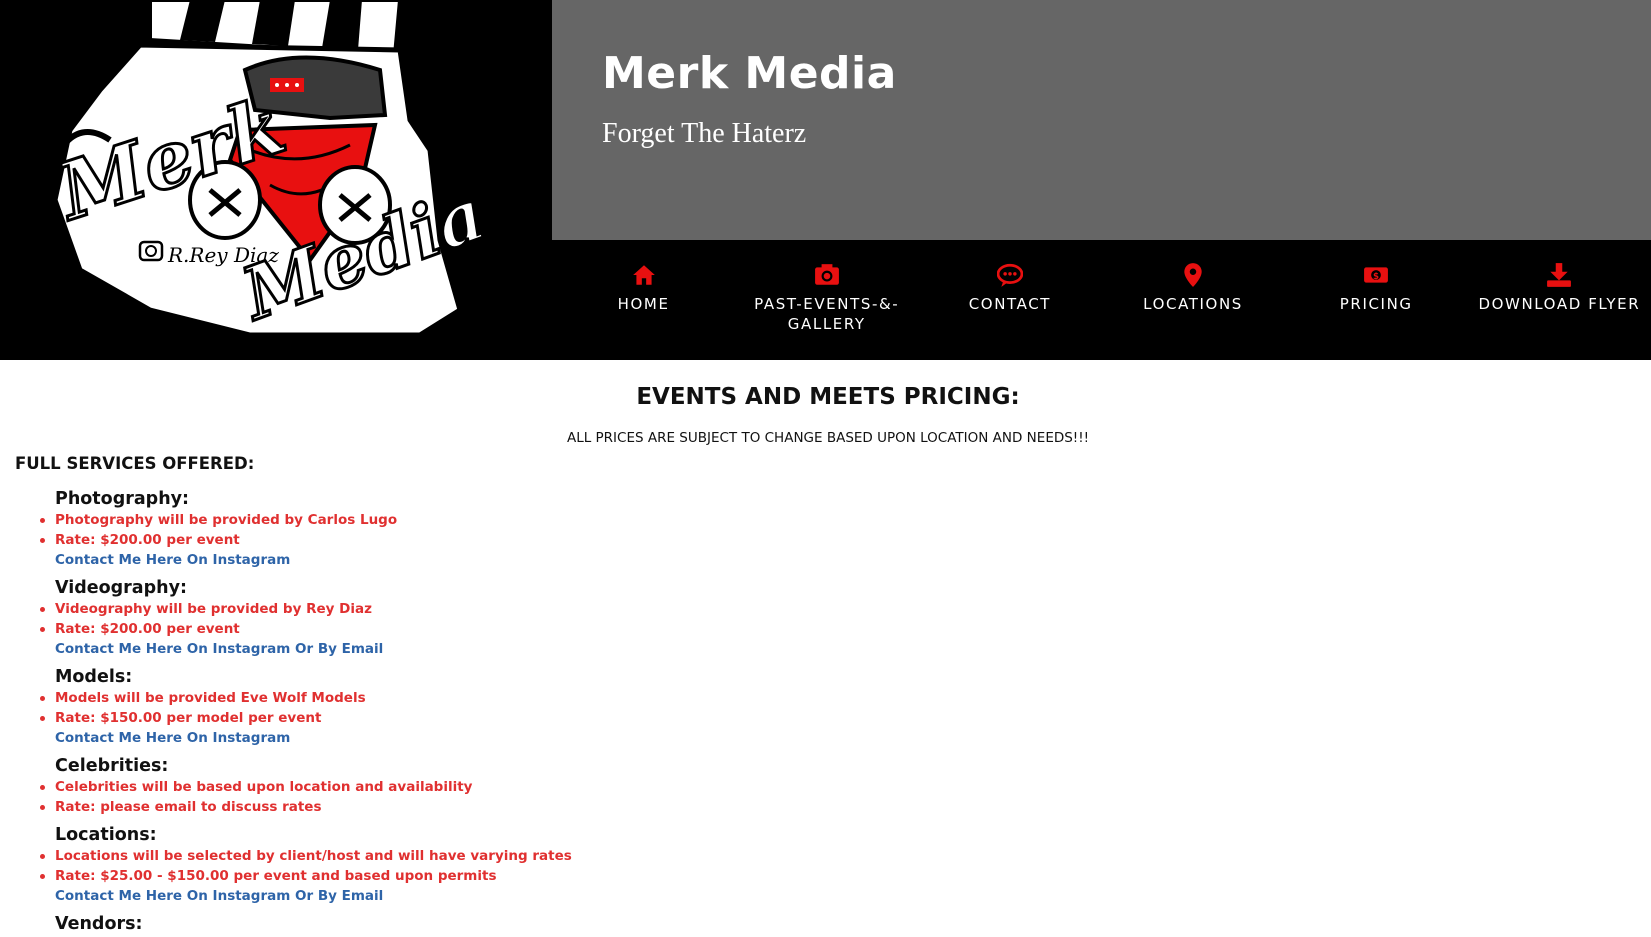 The image size is (1651, 937). I want to click on download-icon, so click(1559, 275).